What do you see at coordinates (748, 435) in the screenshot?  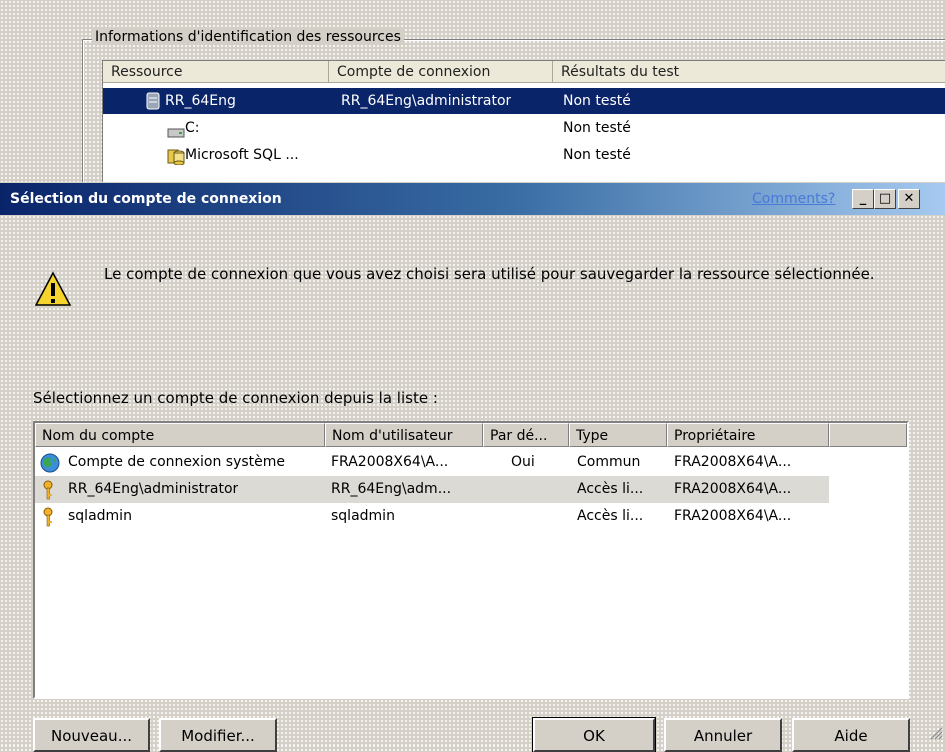 I see `column-header-owner: Propriétaire` at bounding box center [748, 435].